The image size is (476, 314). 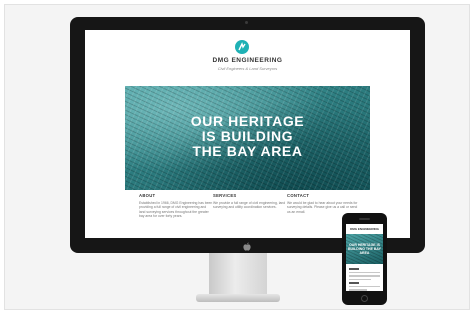 I want to click on hero-line-2: IS BUILDING, so click(x=247, y=136).